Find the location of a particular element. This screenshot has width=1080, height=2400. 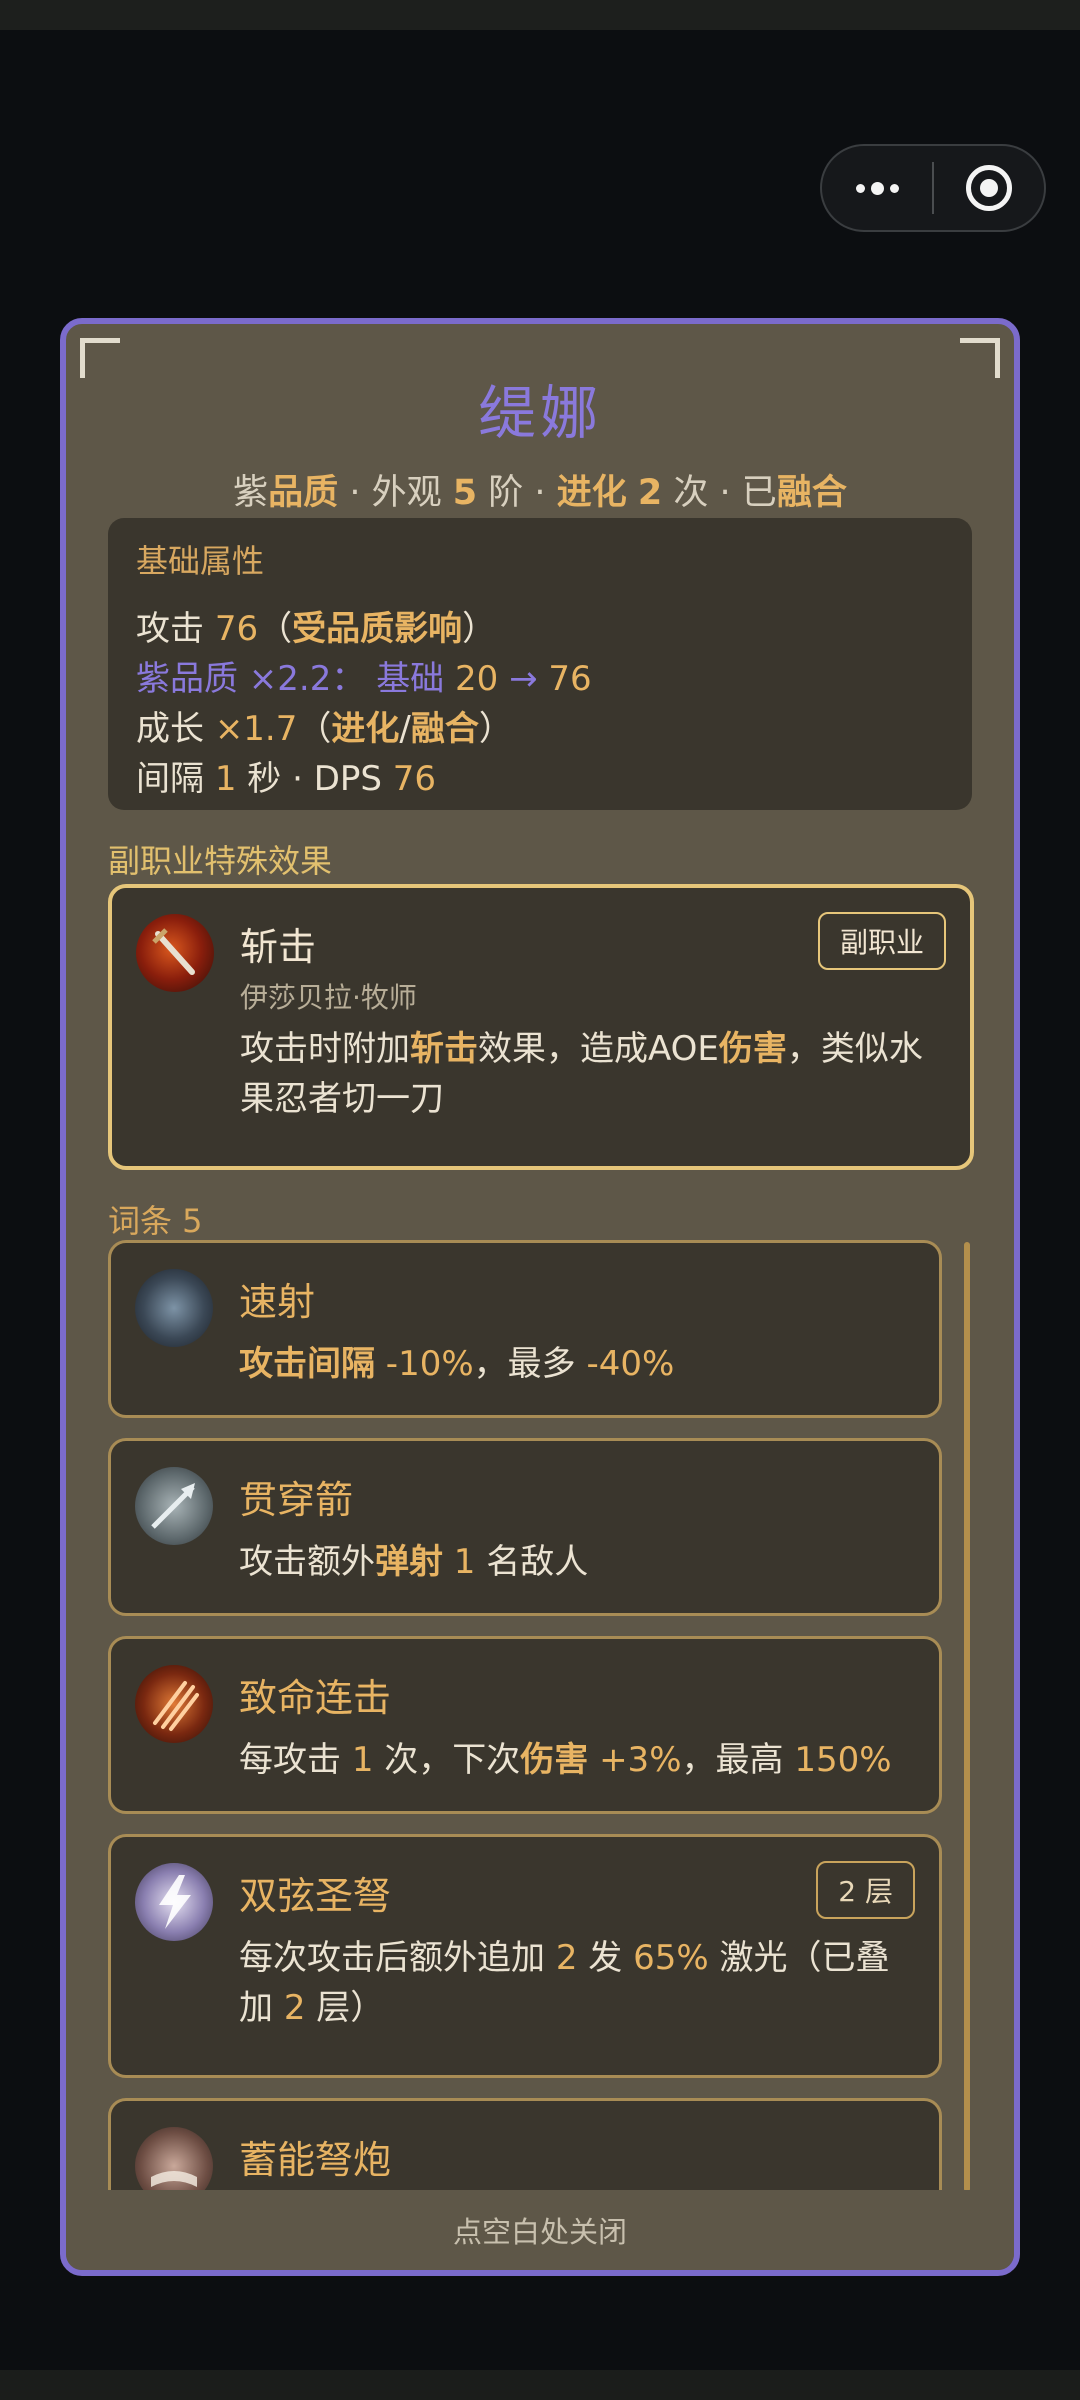

trait-name: 贯穿箭 is located at coordinates (296, 1500).